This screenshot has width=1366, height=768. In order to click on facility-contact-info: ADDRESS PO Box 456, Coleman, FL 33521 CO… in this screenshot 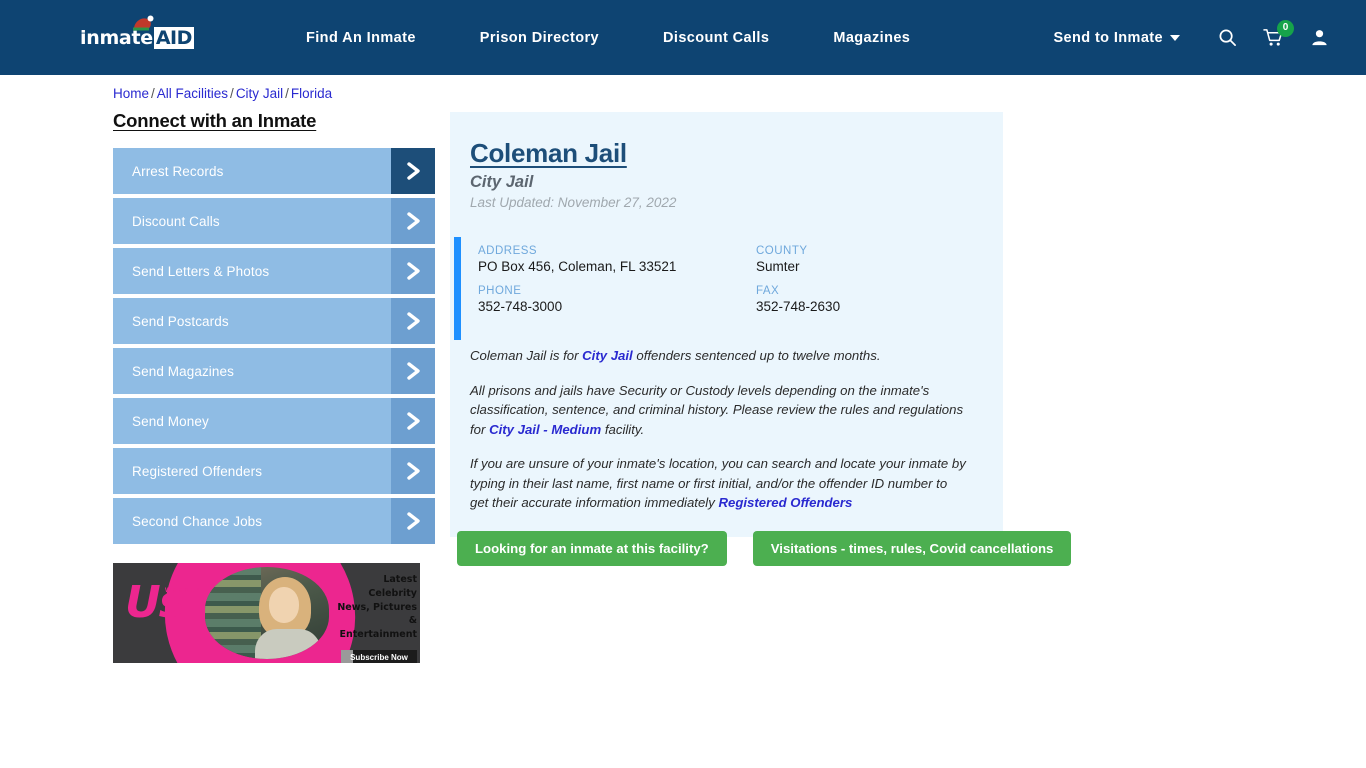, I will do `click(726, 288)`.